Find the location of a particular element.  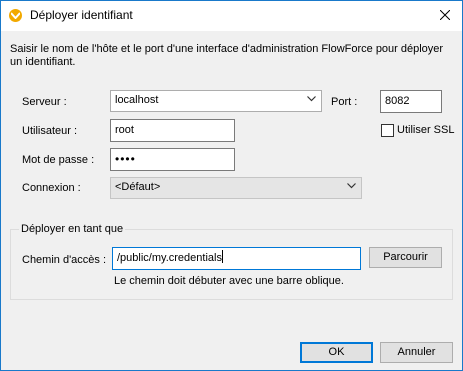

password-input: •••• is located at coordinates (172, 159).